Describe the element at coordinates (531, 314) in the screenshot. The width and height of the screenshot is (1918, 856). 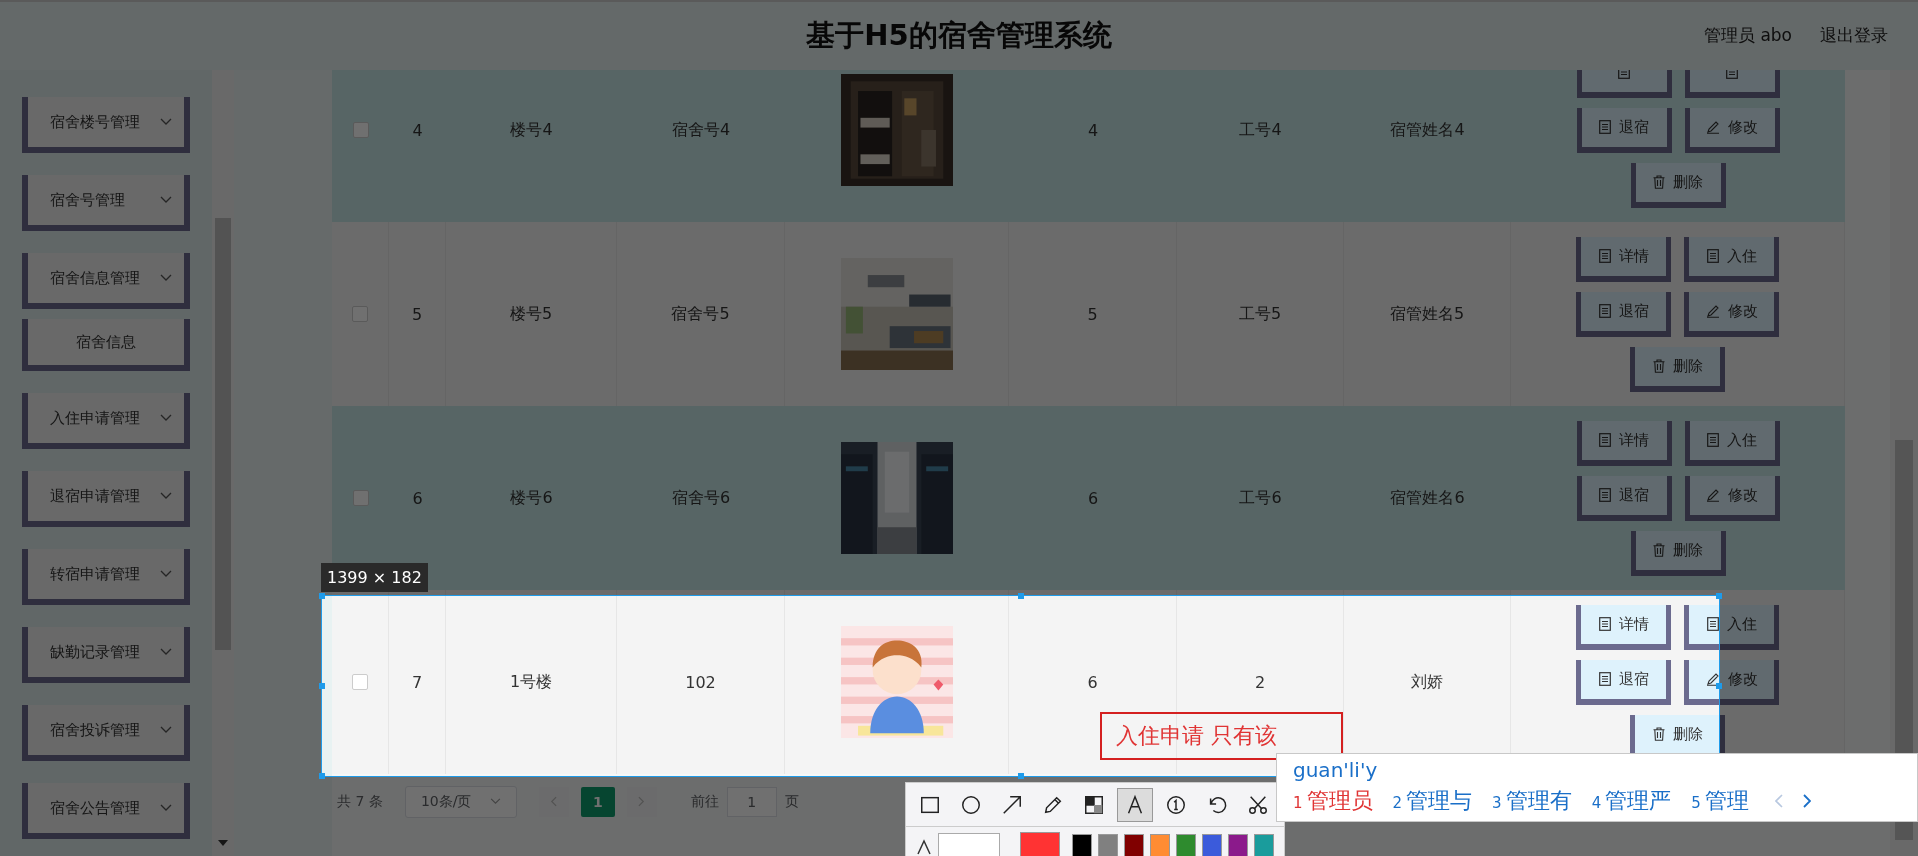
I see `table-cell: 楼号5` at that location.